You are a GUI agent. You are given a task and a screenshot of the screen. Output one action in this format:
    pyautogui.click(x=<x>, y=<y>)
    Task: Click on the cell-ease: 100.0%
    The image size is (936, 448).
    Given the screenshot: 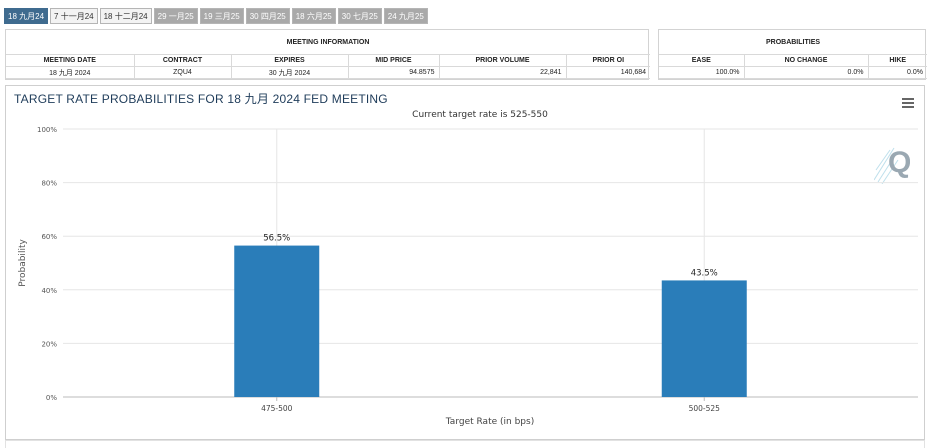 What is the action you would take?
    pyautogui.click(x=702, y=72)
    